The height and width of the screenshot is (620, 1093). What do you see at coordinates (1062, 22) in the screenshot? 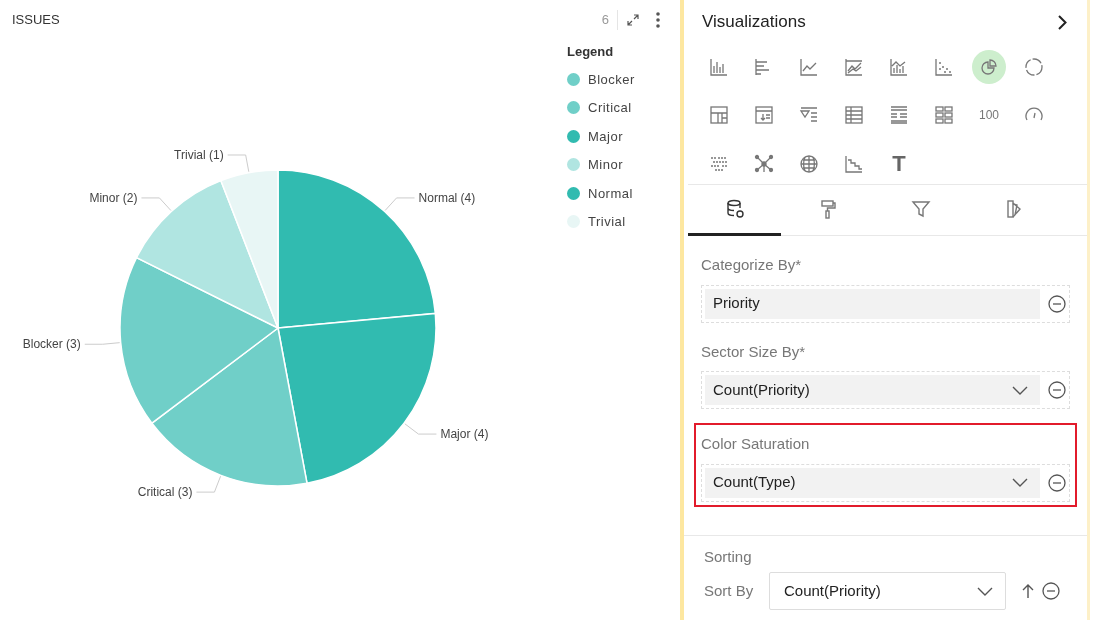
I see `chevron-right-icon` at bounding box center [1062, 22].